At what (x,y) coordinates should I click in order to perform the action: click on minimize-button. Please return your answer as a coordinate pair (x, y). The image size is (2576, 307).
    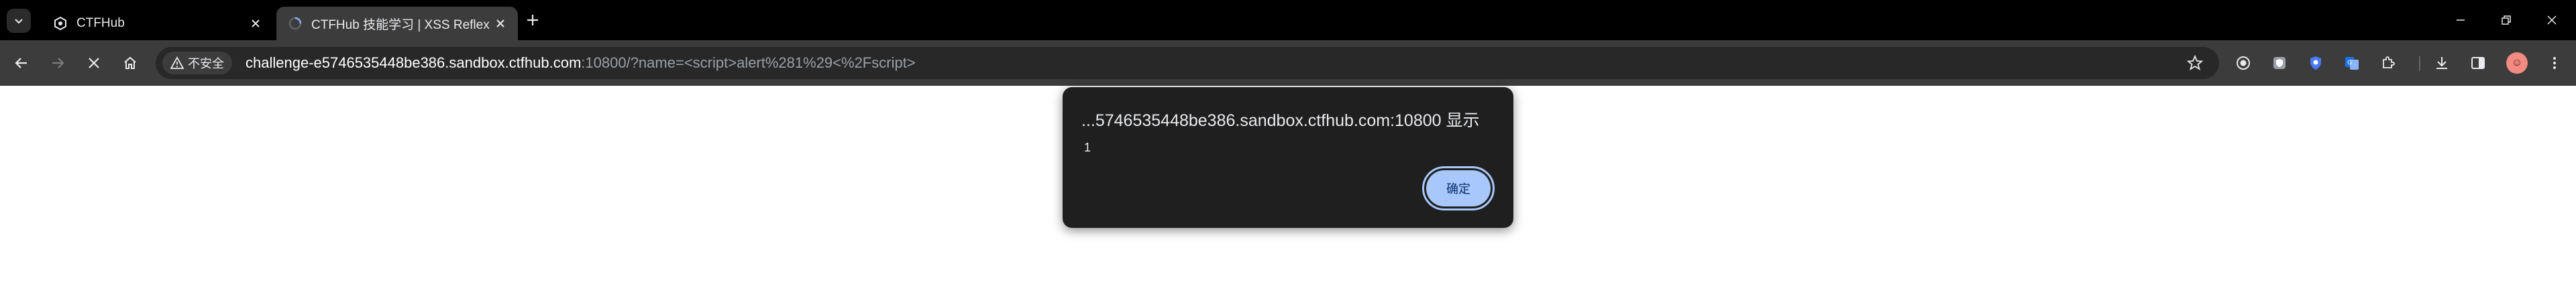
    Looking at the image, I should click on (2460, 20).